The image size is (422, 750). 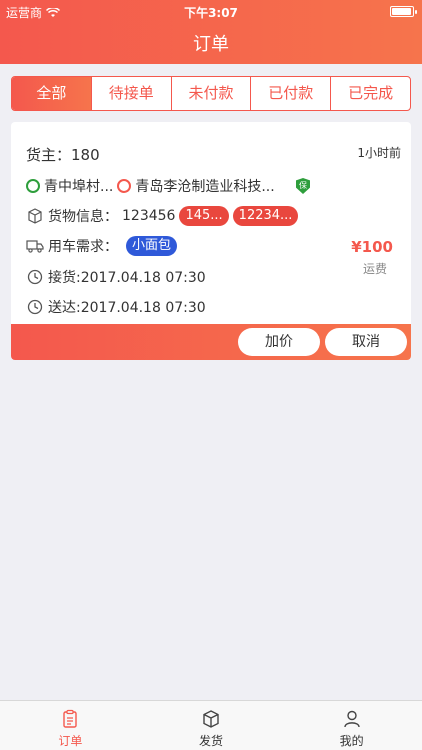 What do you see at coordinates (35, 246) in the screenshot?
I see `truck-icon` at bounding box center [35, 246].